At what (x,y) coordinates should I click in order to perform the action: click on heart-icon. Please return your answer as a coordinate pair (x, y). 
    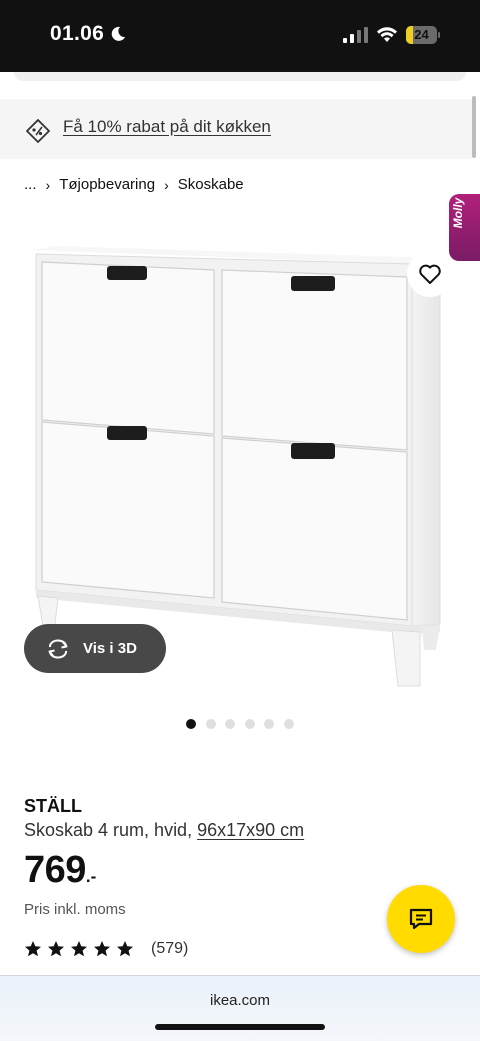
    Looking at the image, I should click on (430, 274).